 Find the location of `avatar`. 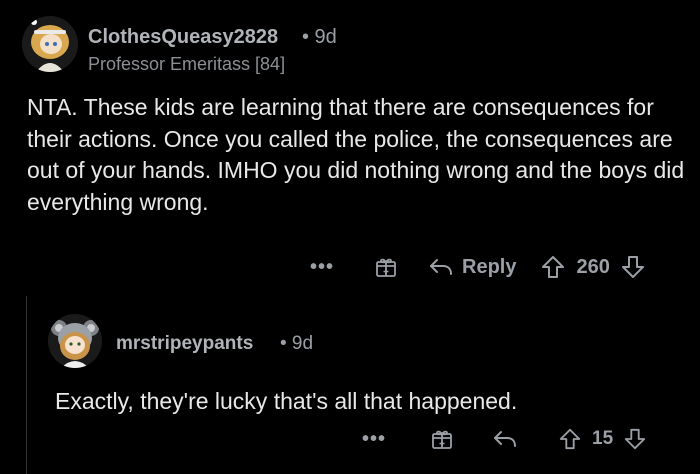

avatar is located at coordinates (50, 44).